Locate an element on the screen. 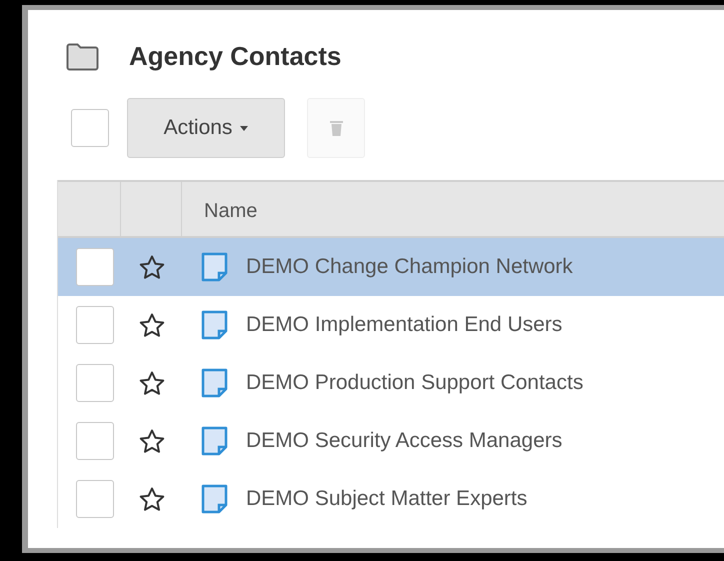  table-row: DEMO Subject Matter Experts is located at coordinates (391, 499).